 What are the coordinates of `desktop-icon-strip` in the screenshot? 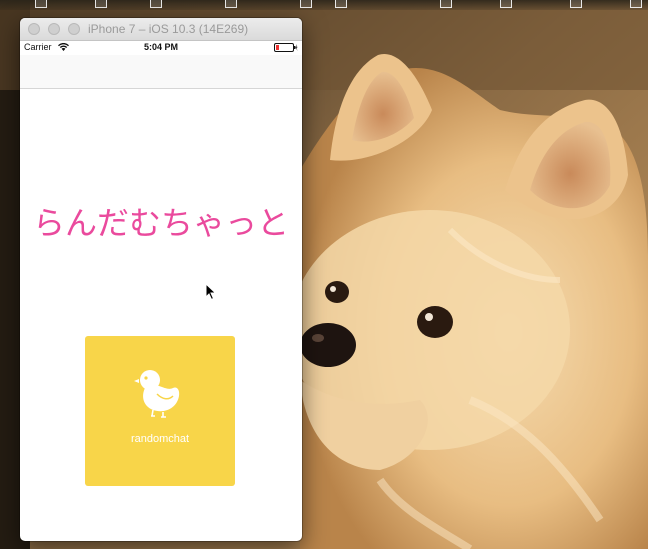 It's located at (324, 5).